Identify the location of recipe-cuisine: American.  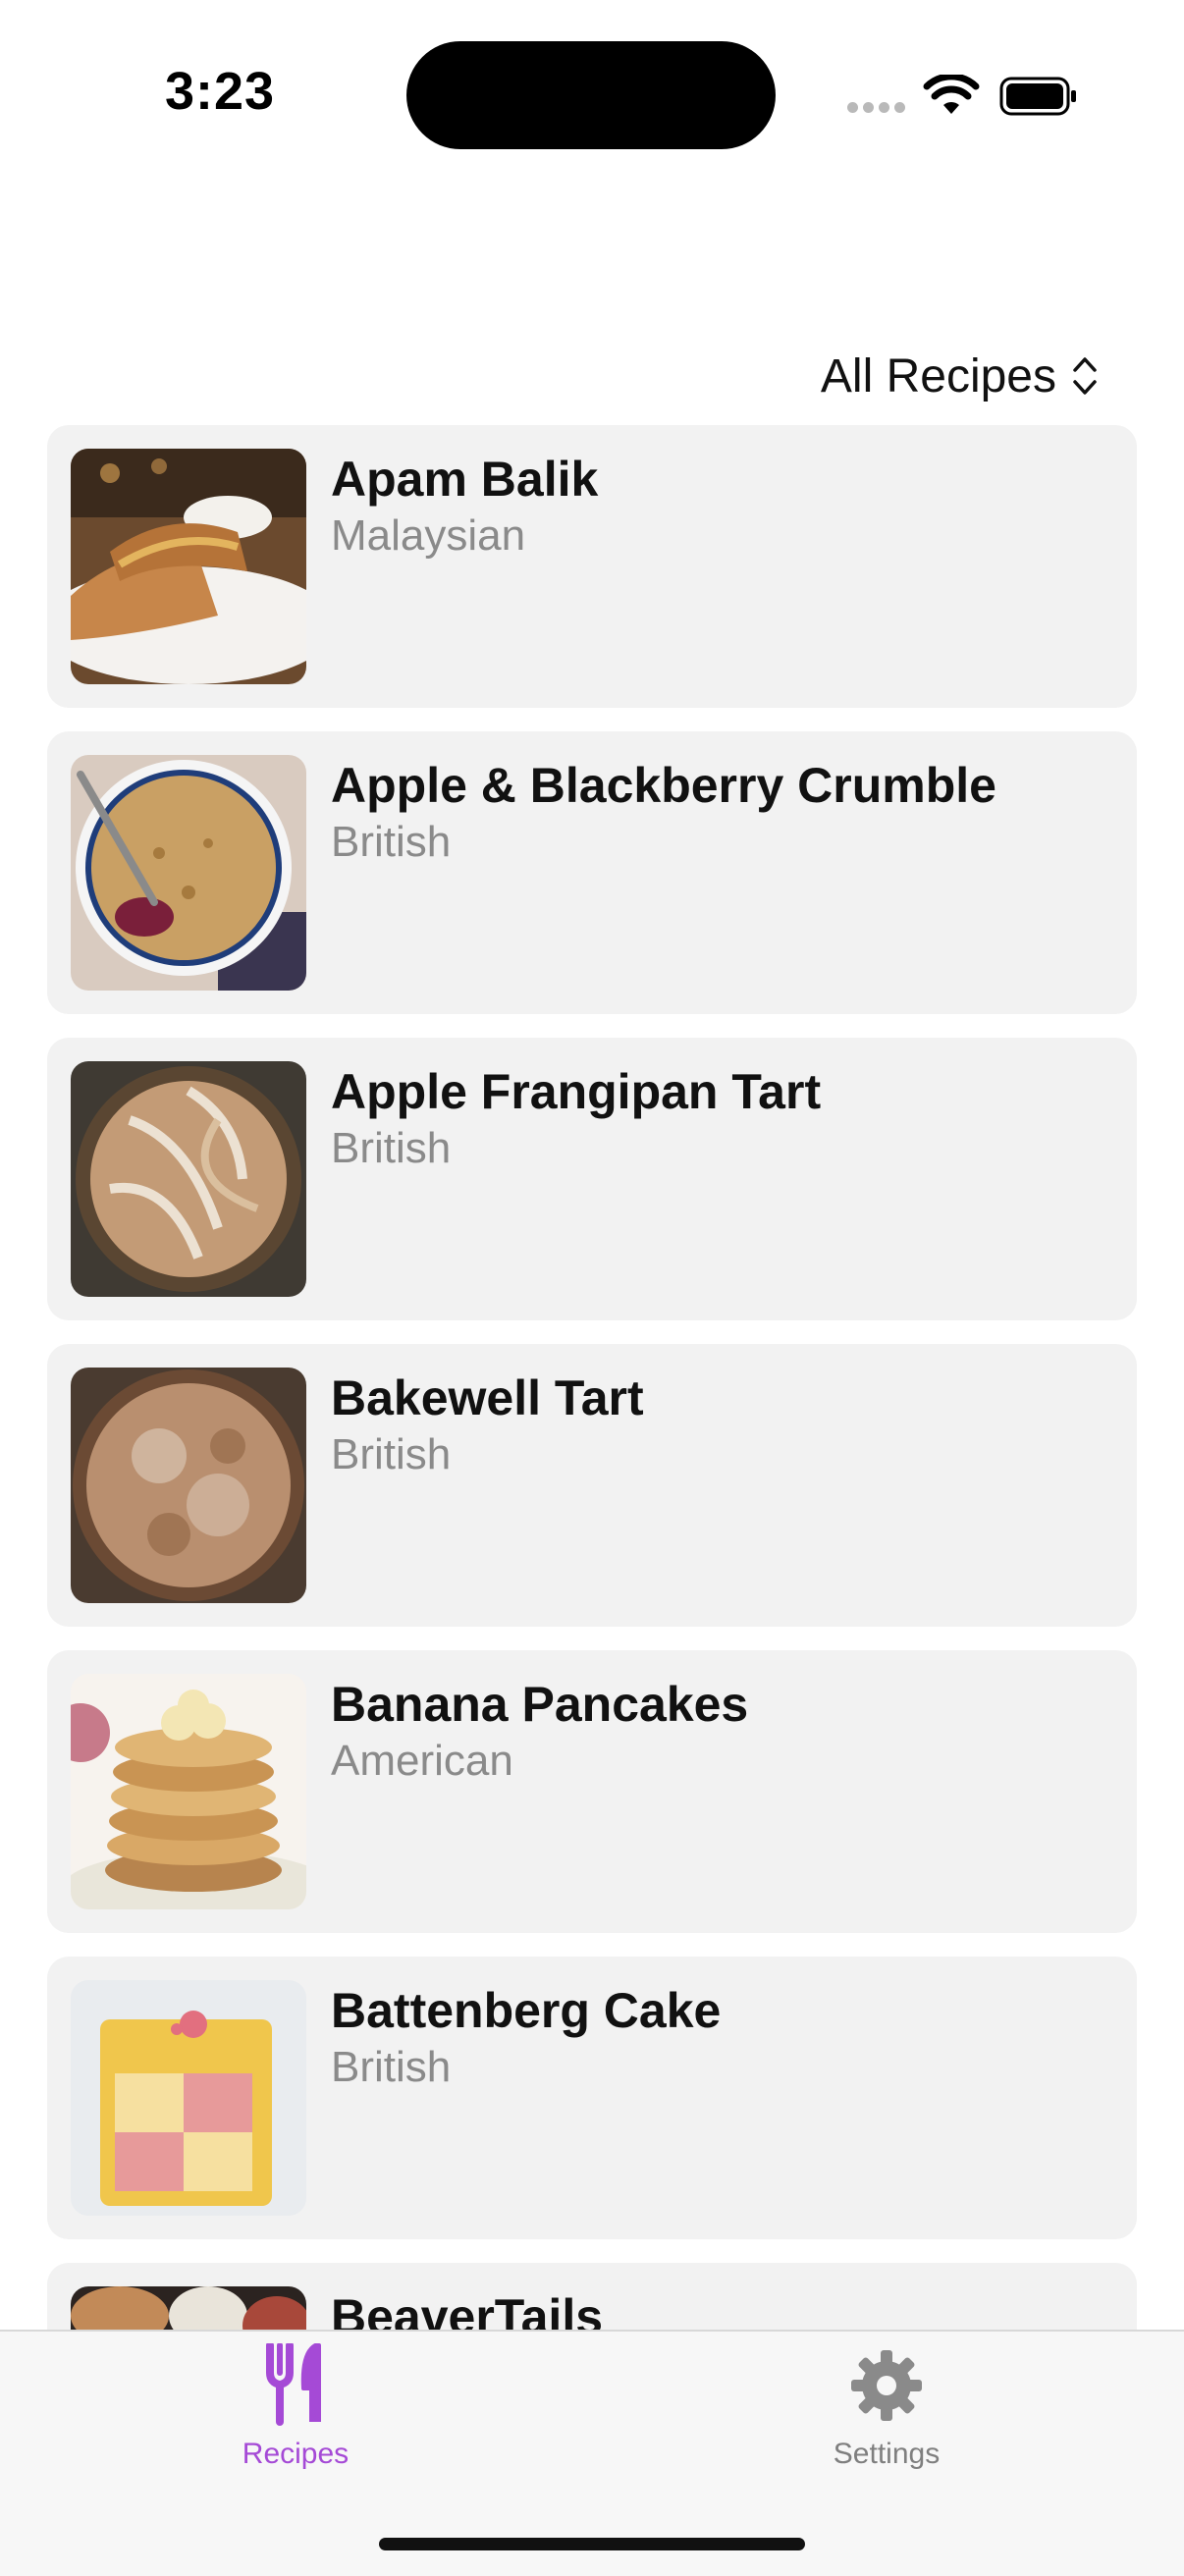
(422, 1761).